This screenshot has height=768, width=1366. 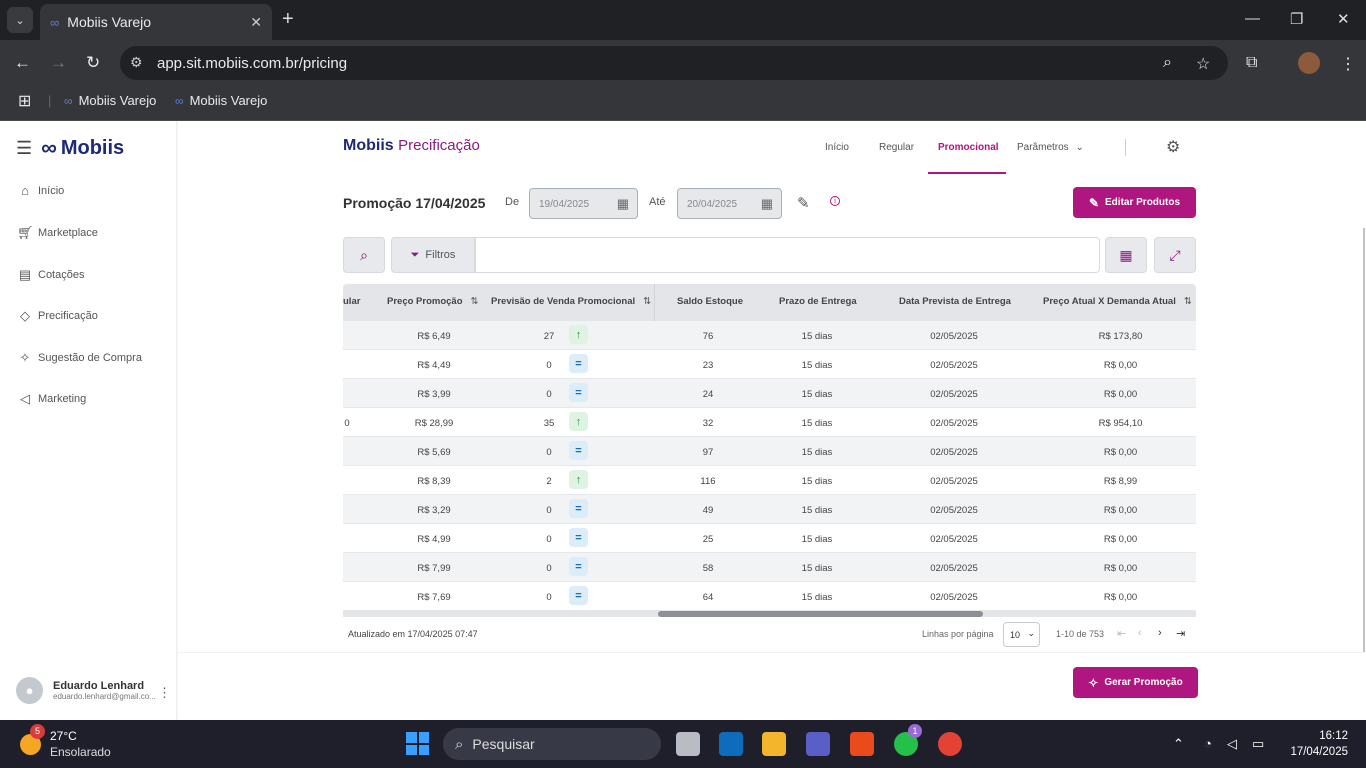 I want to click on teams-icon, so click(x=818, y=744).